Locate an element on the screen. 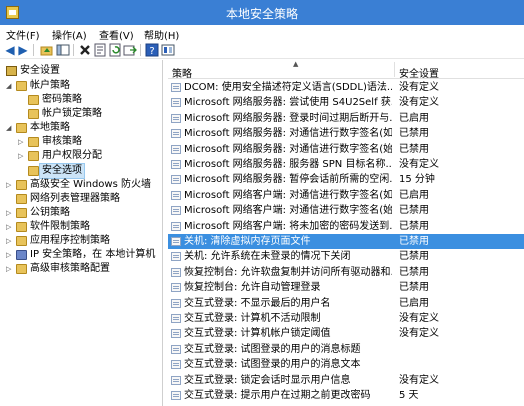  tree-item-label: 安全选项 is located at coordinates (62, 171).